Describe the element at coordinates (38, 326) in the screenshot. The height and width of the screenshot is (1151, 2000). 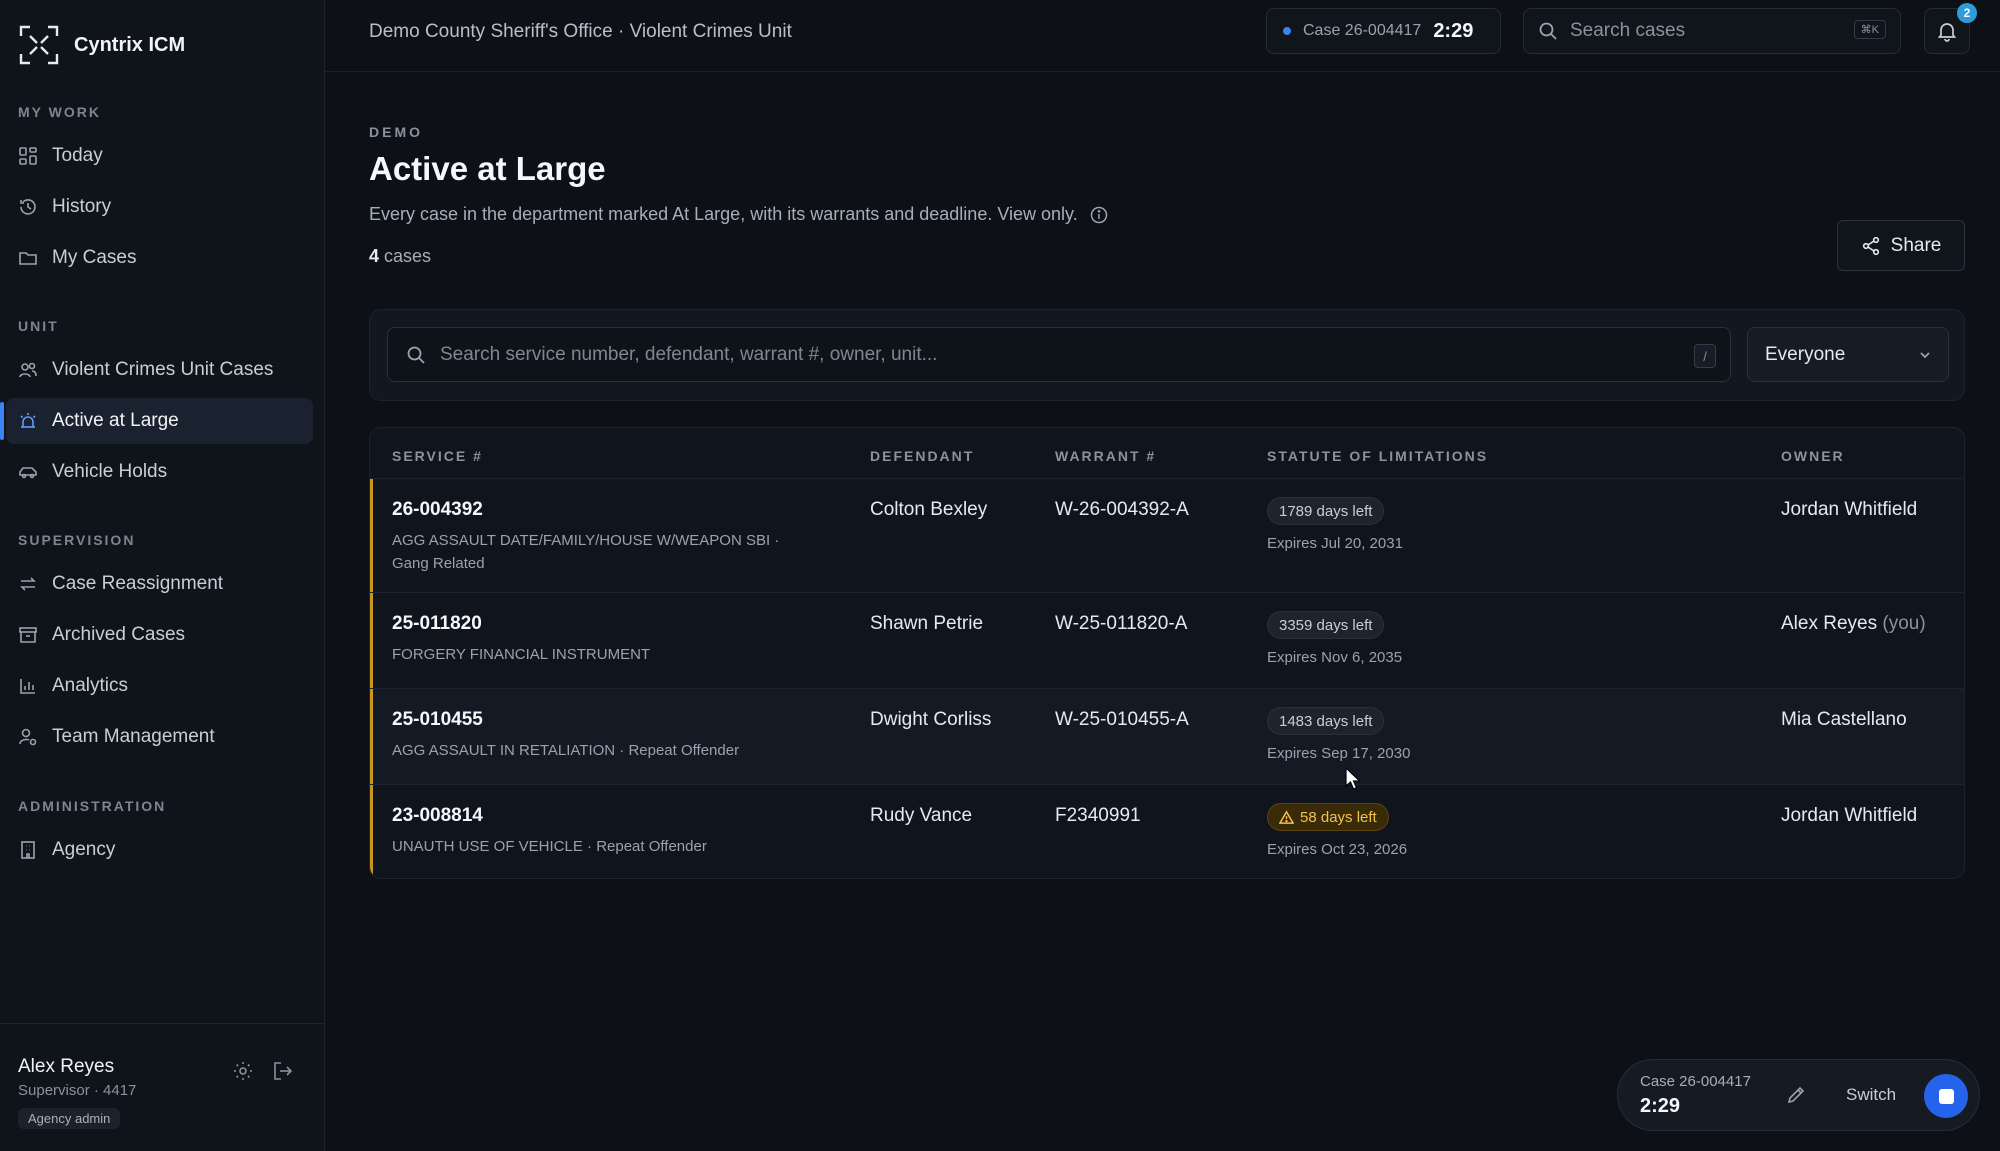
I see `nav-section-unit: UNIT` at that location.